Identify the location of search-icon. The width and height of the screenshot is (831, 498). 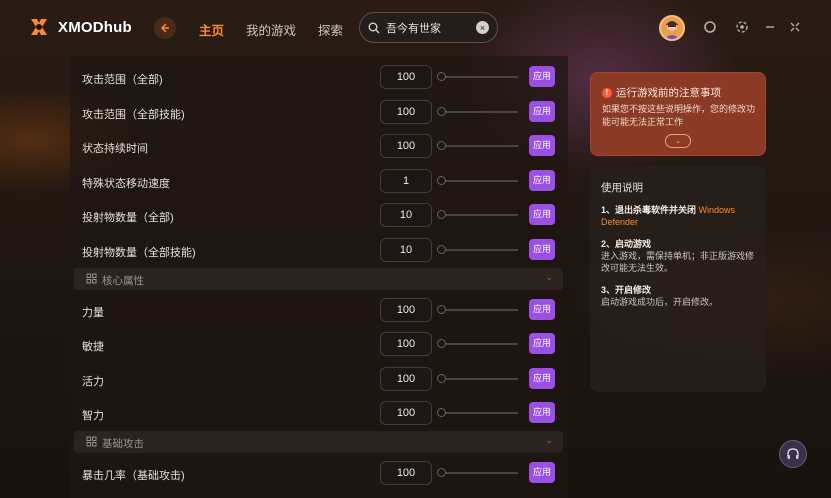
(374, 27).